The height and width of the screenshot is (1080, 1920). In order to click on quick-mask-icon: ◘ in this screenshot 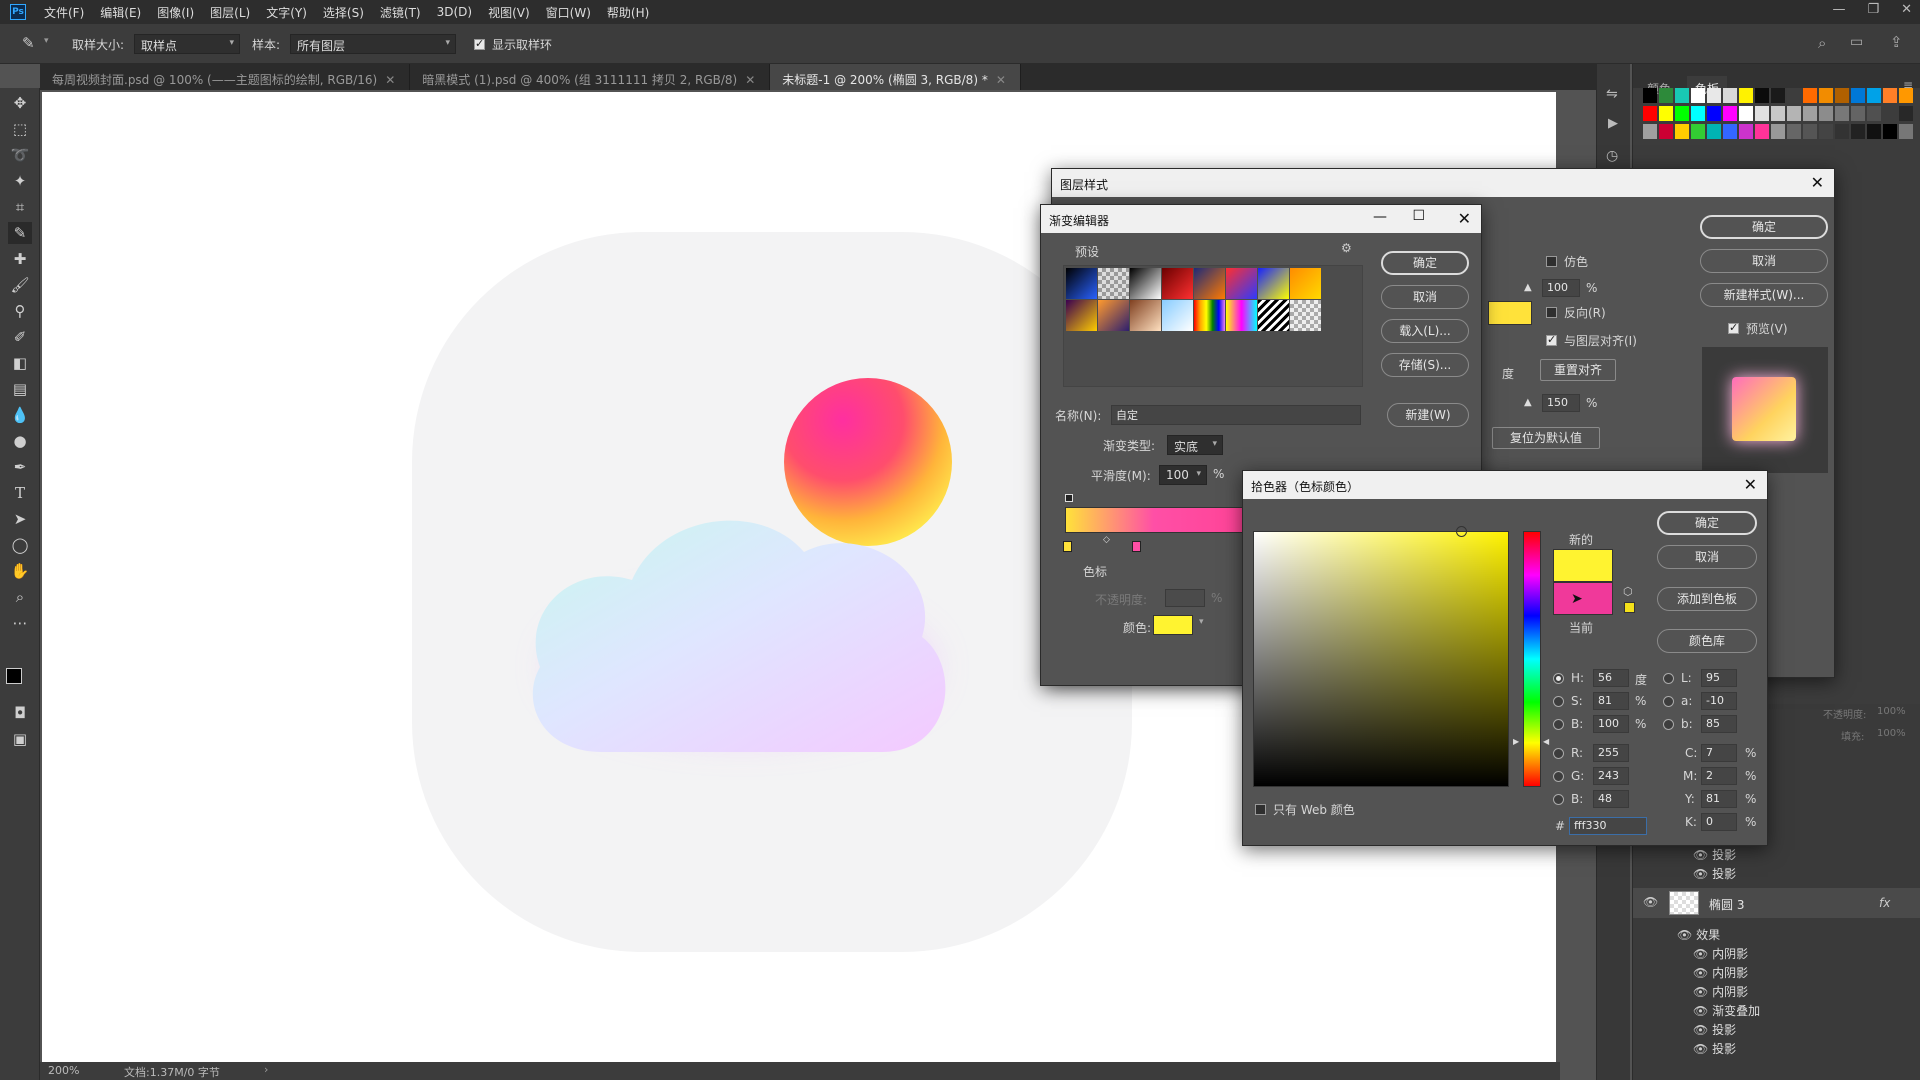, I will do `click(20, 713)`.